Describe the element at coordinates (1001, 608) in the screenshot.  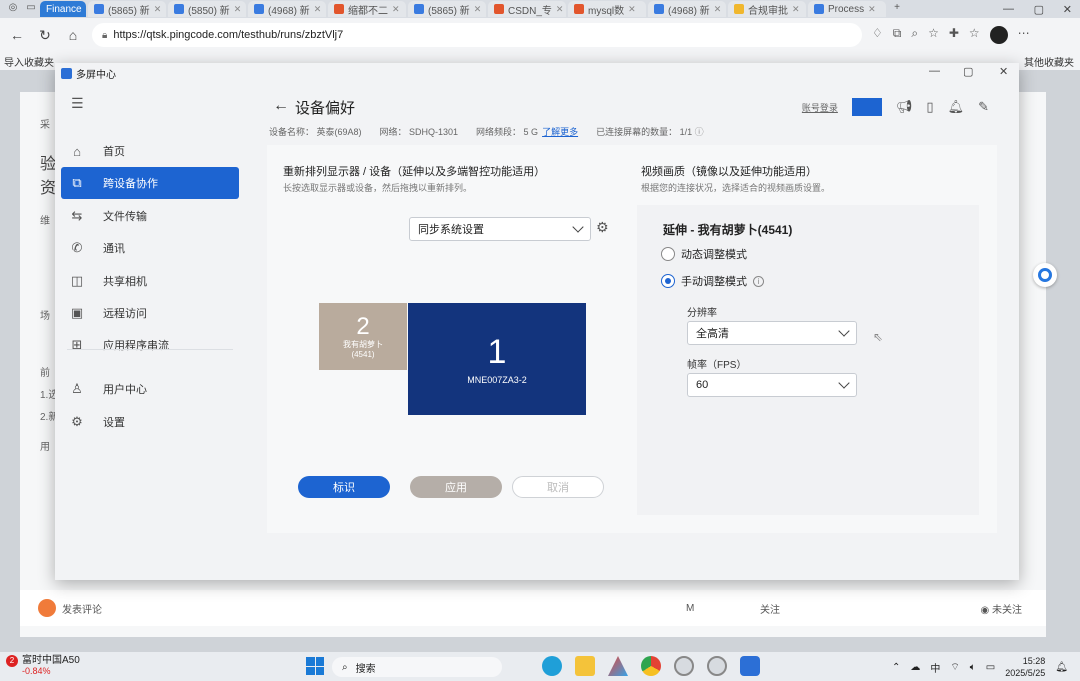
I see `unfollow-status: ◉ 未关注` at that location.